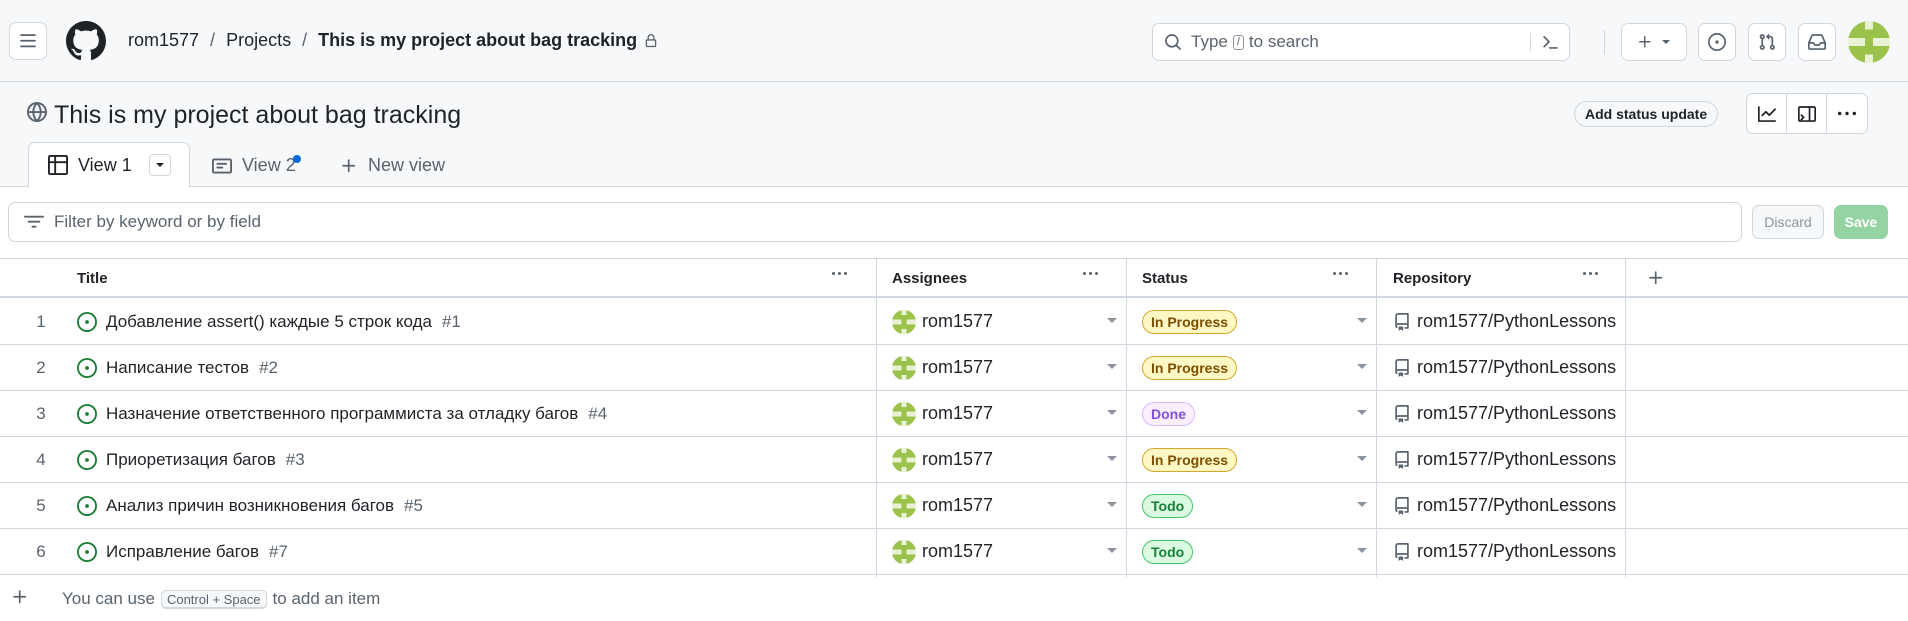  I want to click on status-badge: In Progress, so click(1190, 459).